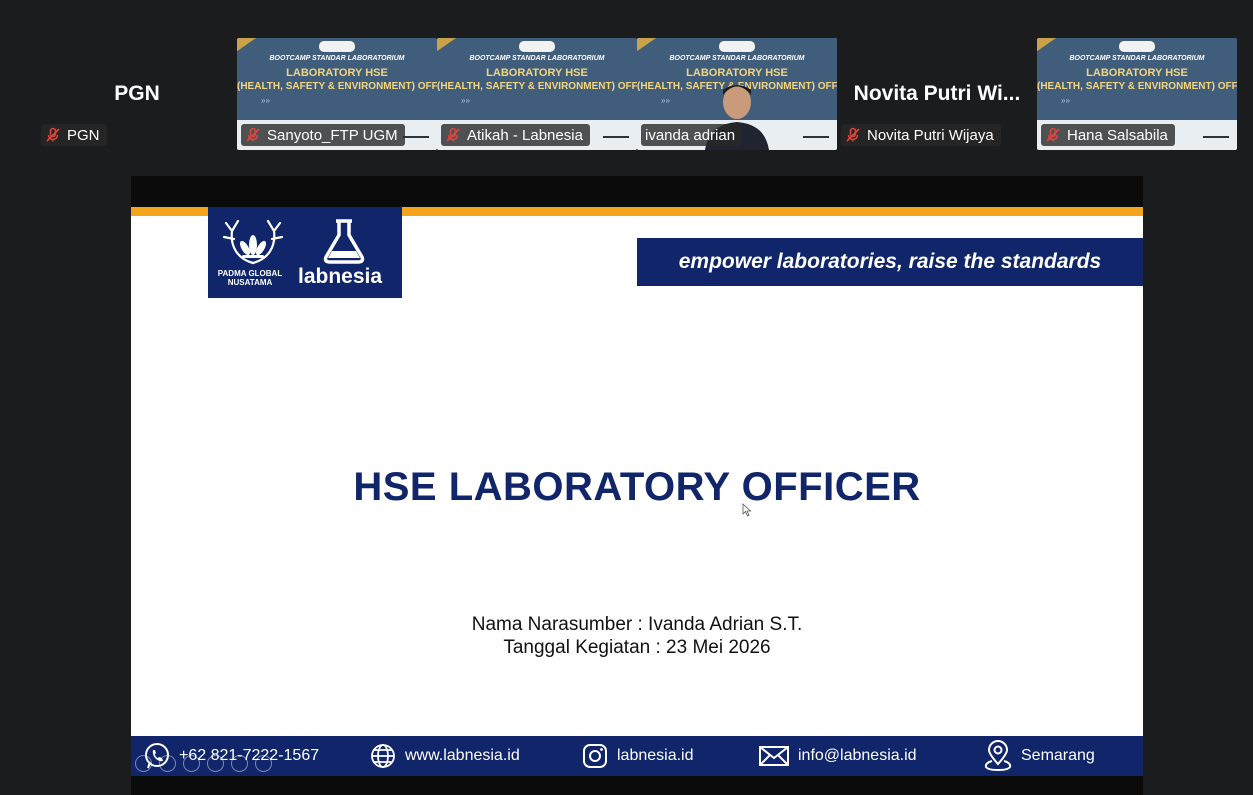  Describe the element at coordinates (263, 763) in the screenshot. I see `more-options-button` at that location.